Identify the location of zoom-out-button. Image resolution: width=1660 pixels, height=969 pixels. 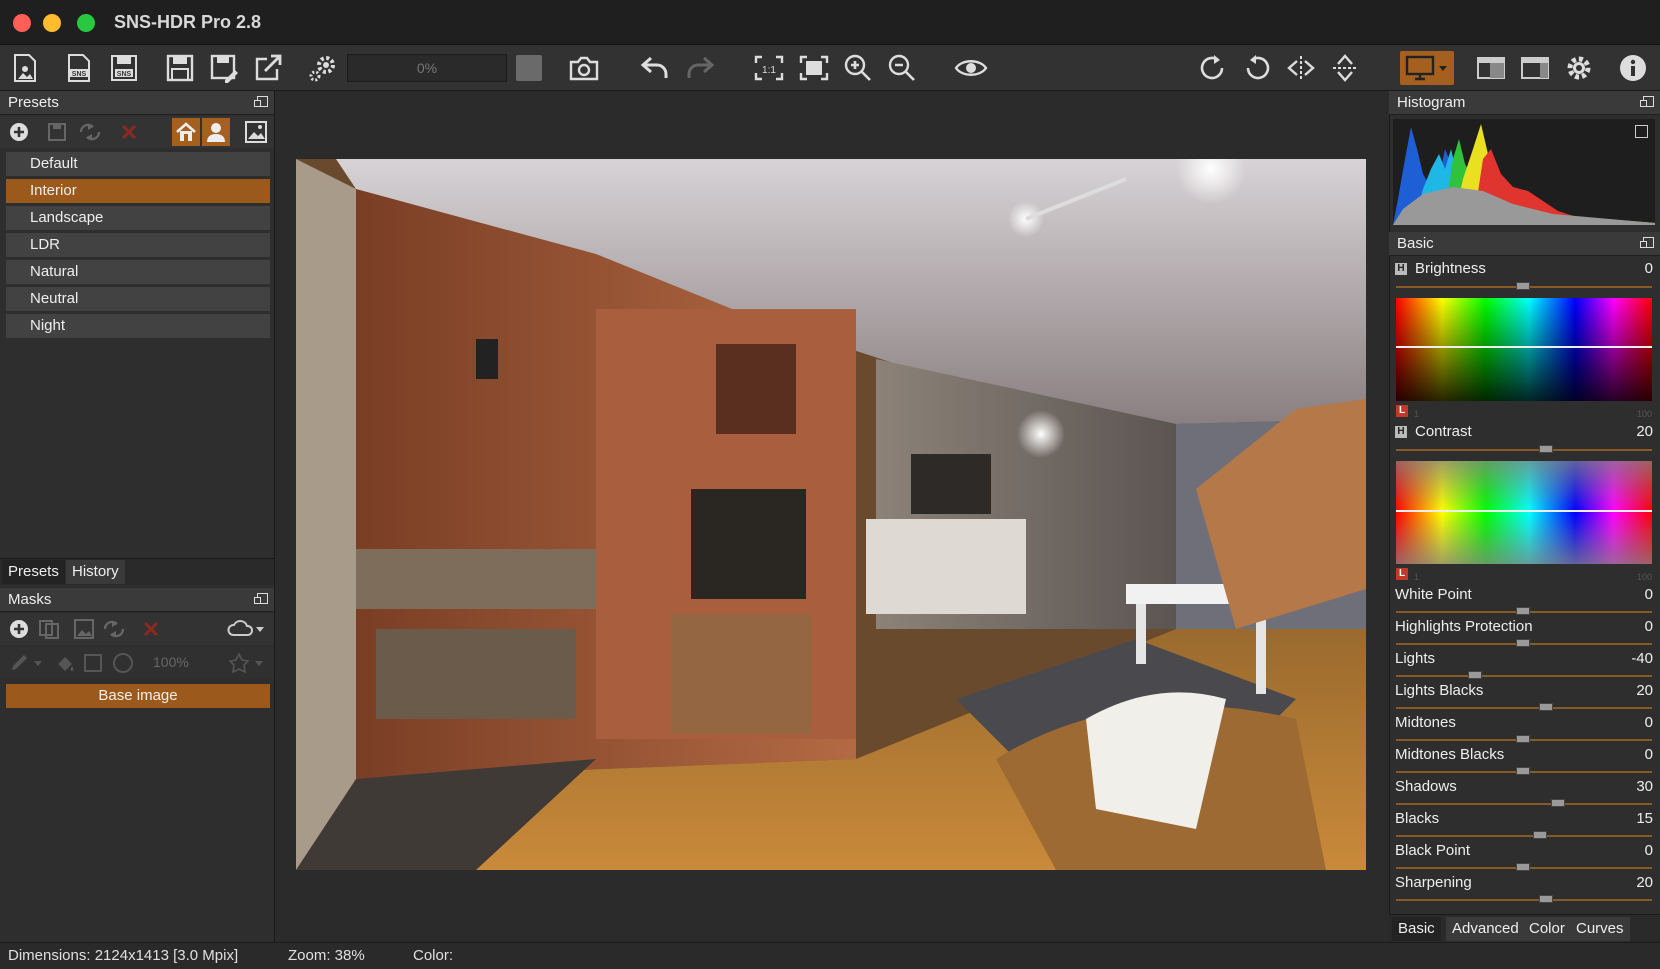
(902, 68).